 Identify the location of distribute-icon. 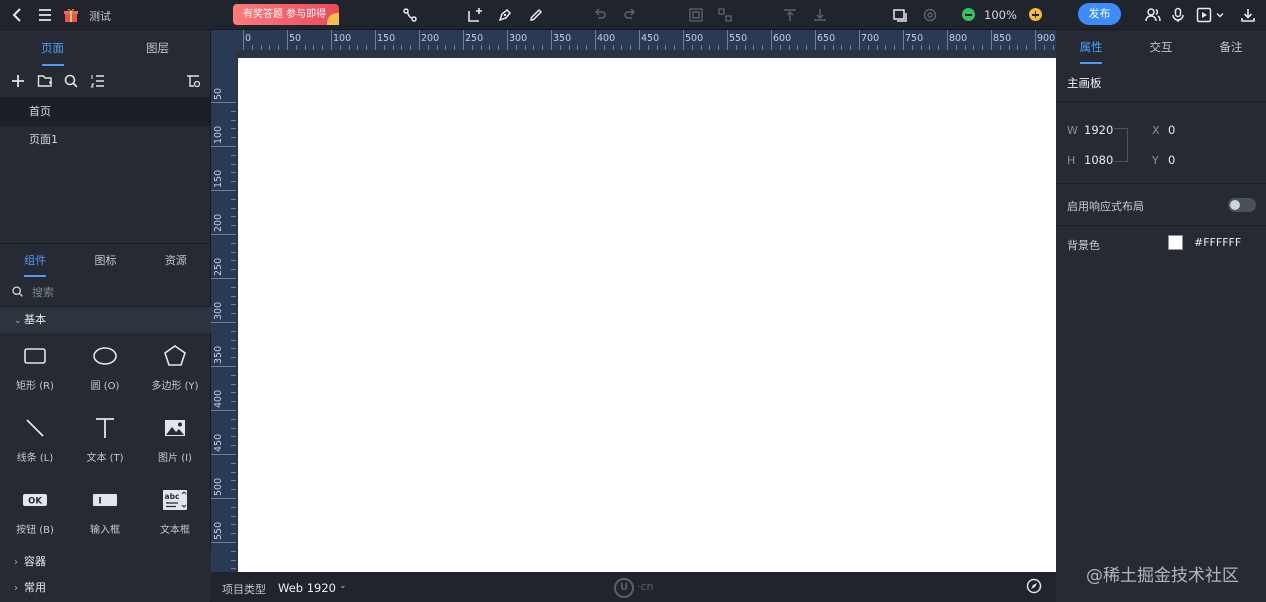
(725, 15).